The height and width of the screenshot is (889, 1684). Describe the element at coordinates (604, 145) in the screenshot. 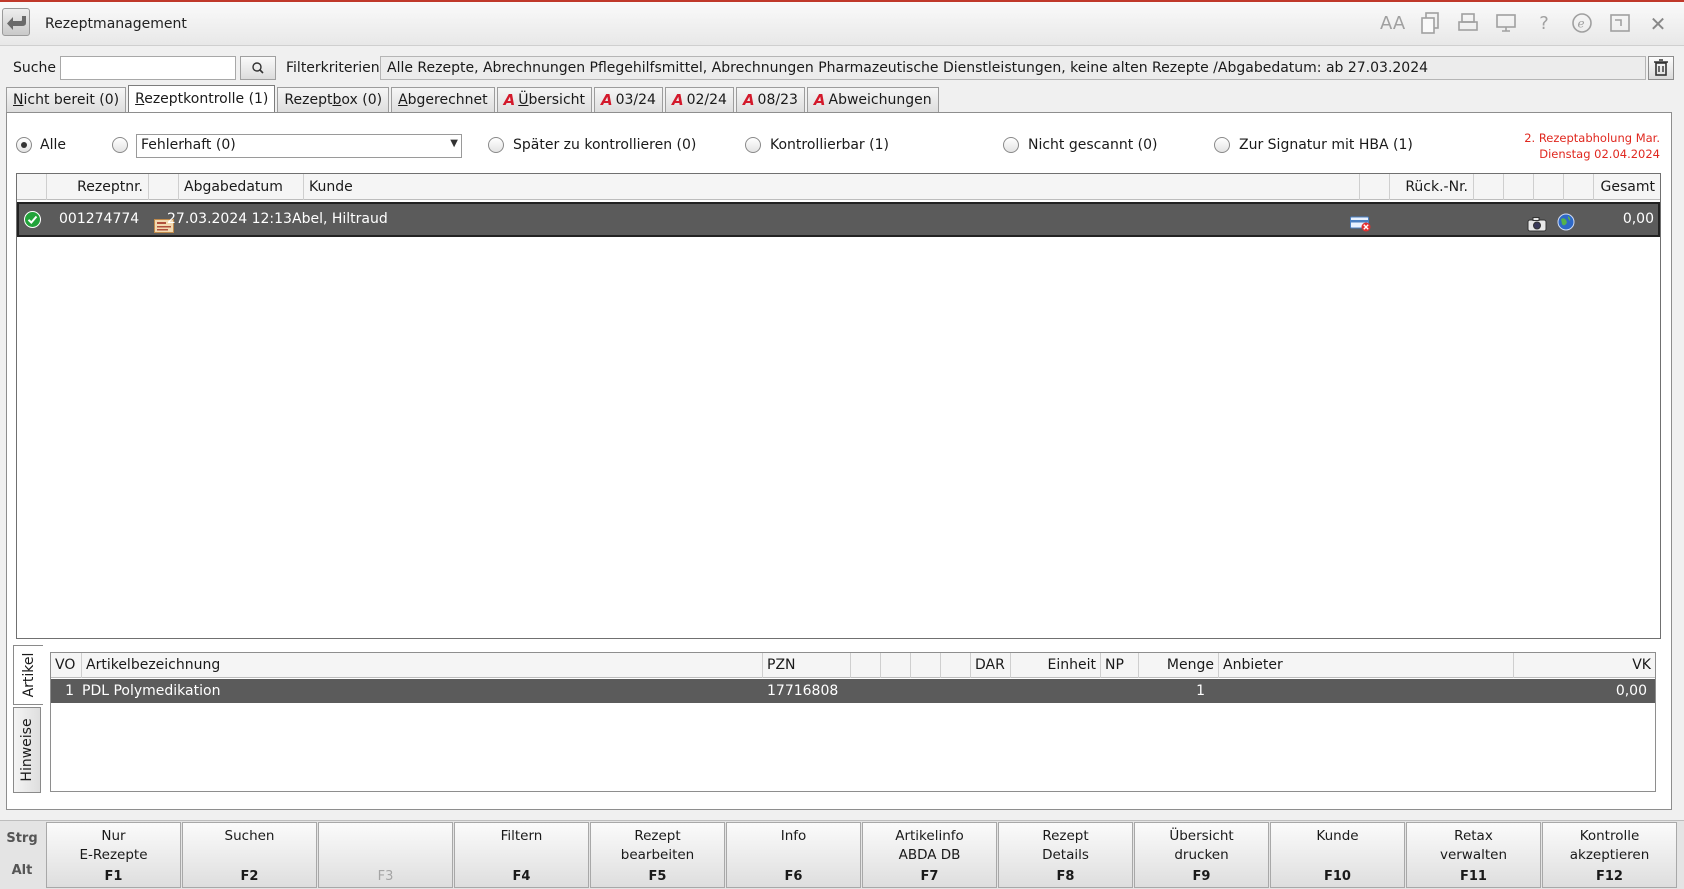

I see `radio-spaeter-label: Später zu kontrollieren (0)` at that location.